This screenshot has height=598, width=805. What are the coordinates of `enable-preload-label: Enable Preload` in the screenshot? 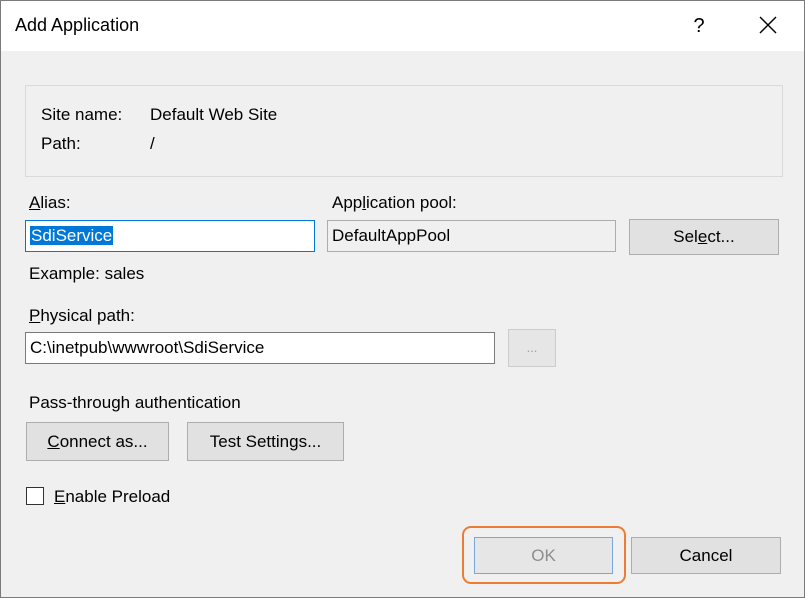 It's located at (112, 497).